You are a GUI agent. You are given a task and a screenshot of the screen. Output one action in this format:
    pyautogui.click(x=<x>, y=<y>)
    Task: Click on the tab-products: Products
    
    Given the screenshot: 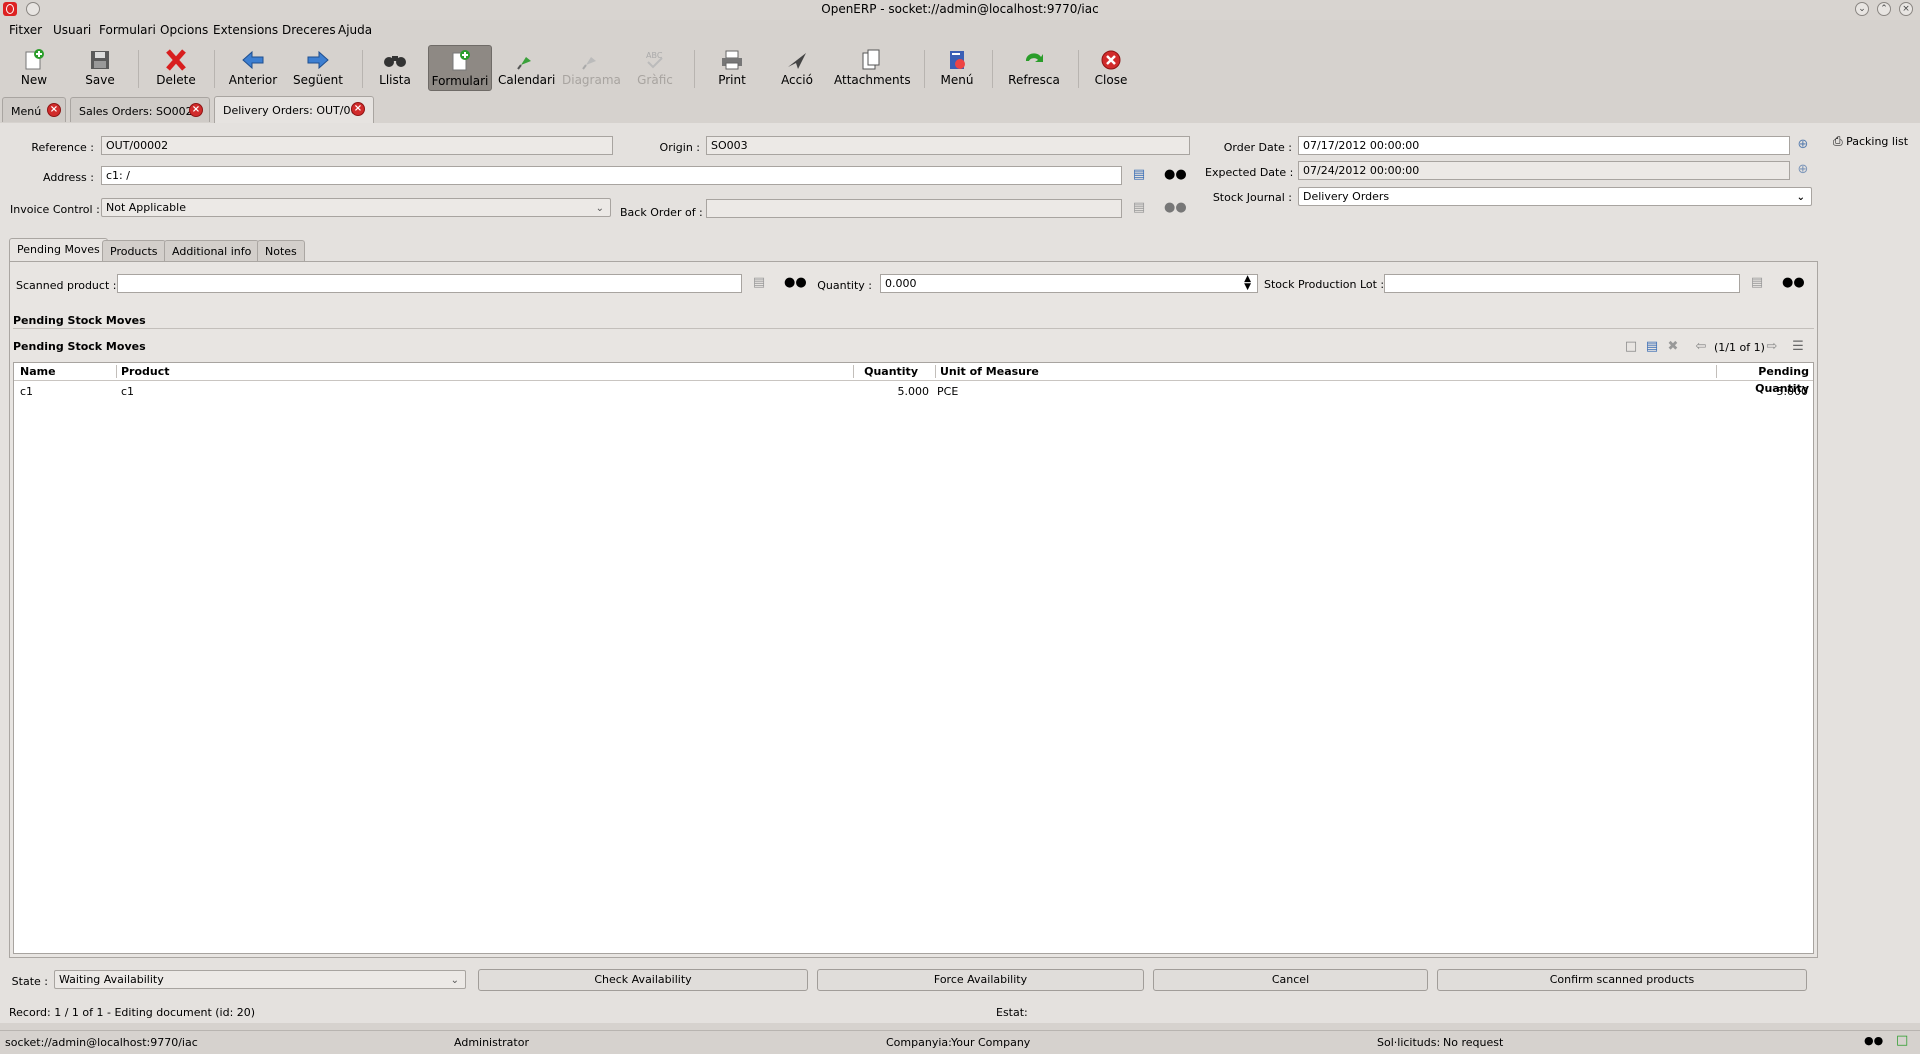 What is the action you would take?
    pyautogui.click(x=134, y=251)
    